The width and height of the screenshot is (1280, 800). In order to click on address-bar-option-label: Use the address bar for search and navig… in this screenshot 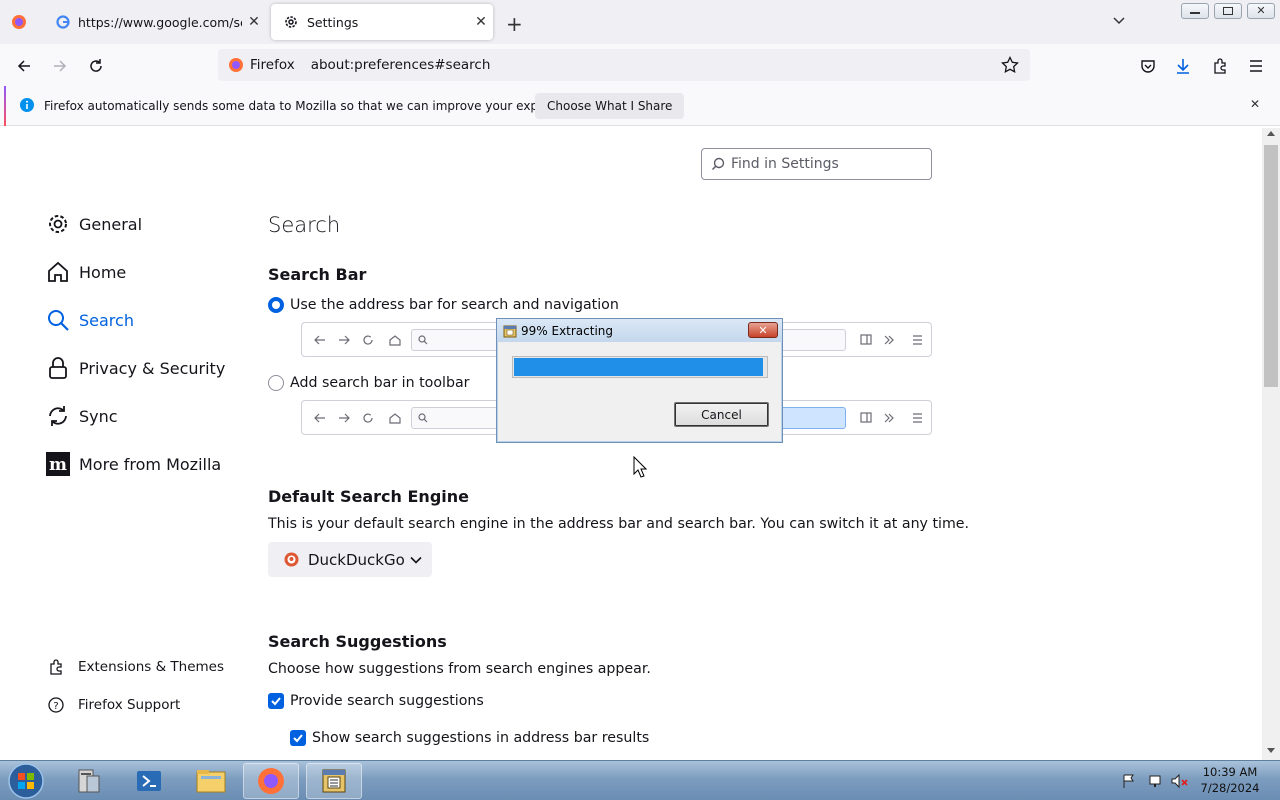, I will do `click(454, 305)`.